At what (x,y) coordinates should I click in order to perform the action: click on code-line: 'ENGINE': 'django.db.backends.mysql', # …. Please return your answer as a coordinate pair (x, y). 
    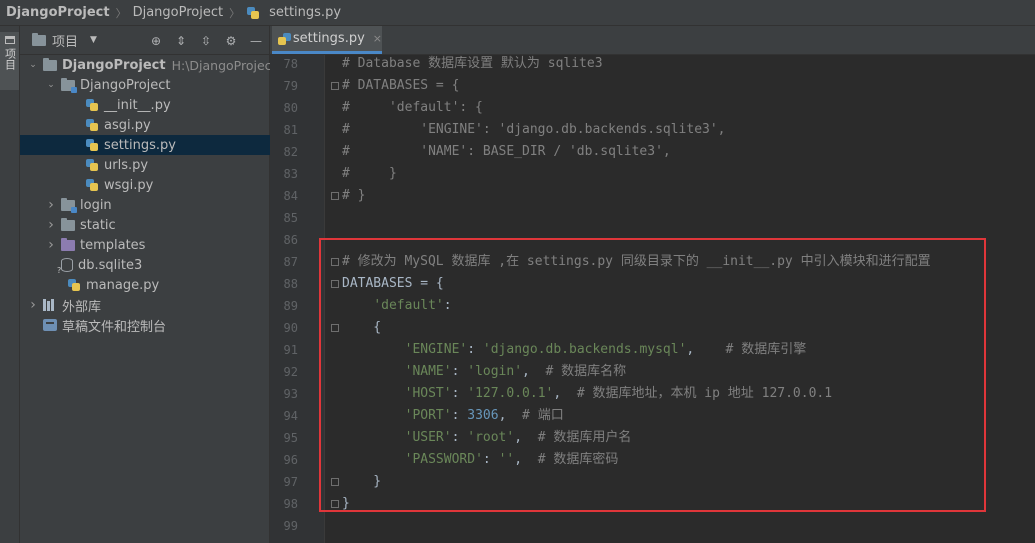
    Looking at the image, I should click on (605, 349).